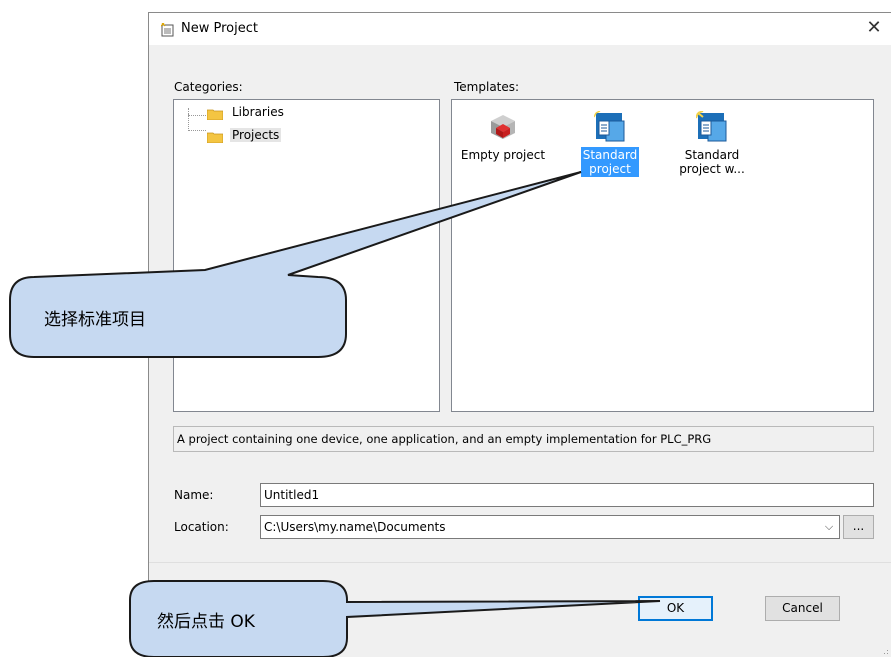  I want to click on name-input: Untitled1, so click(567, 495).